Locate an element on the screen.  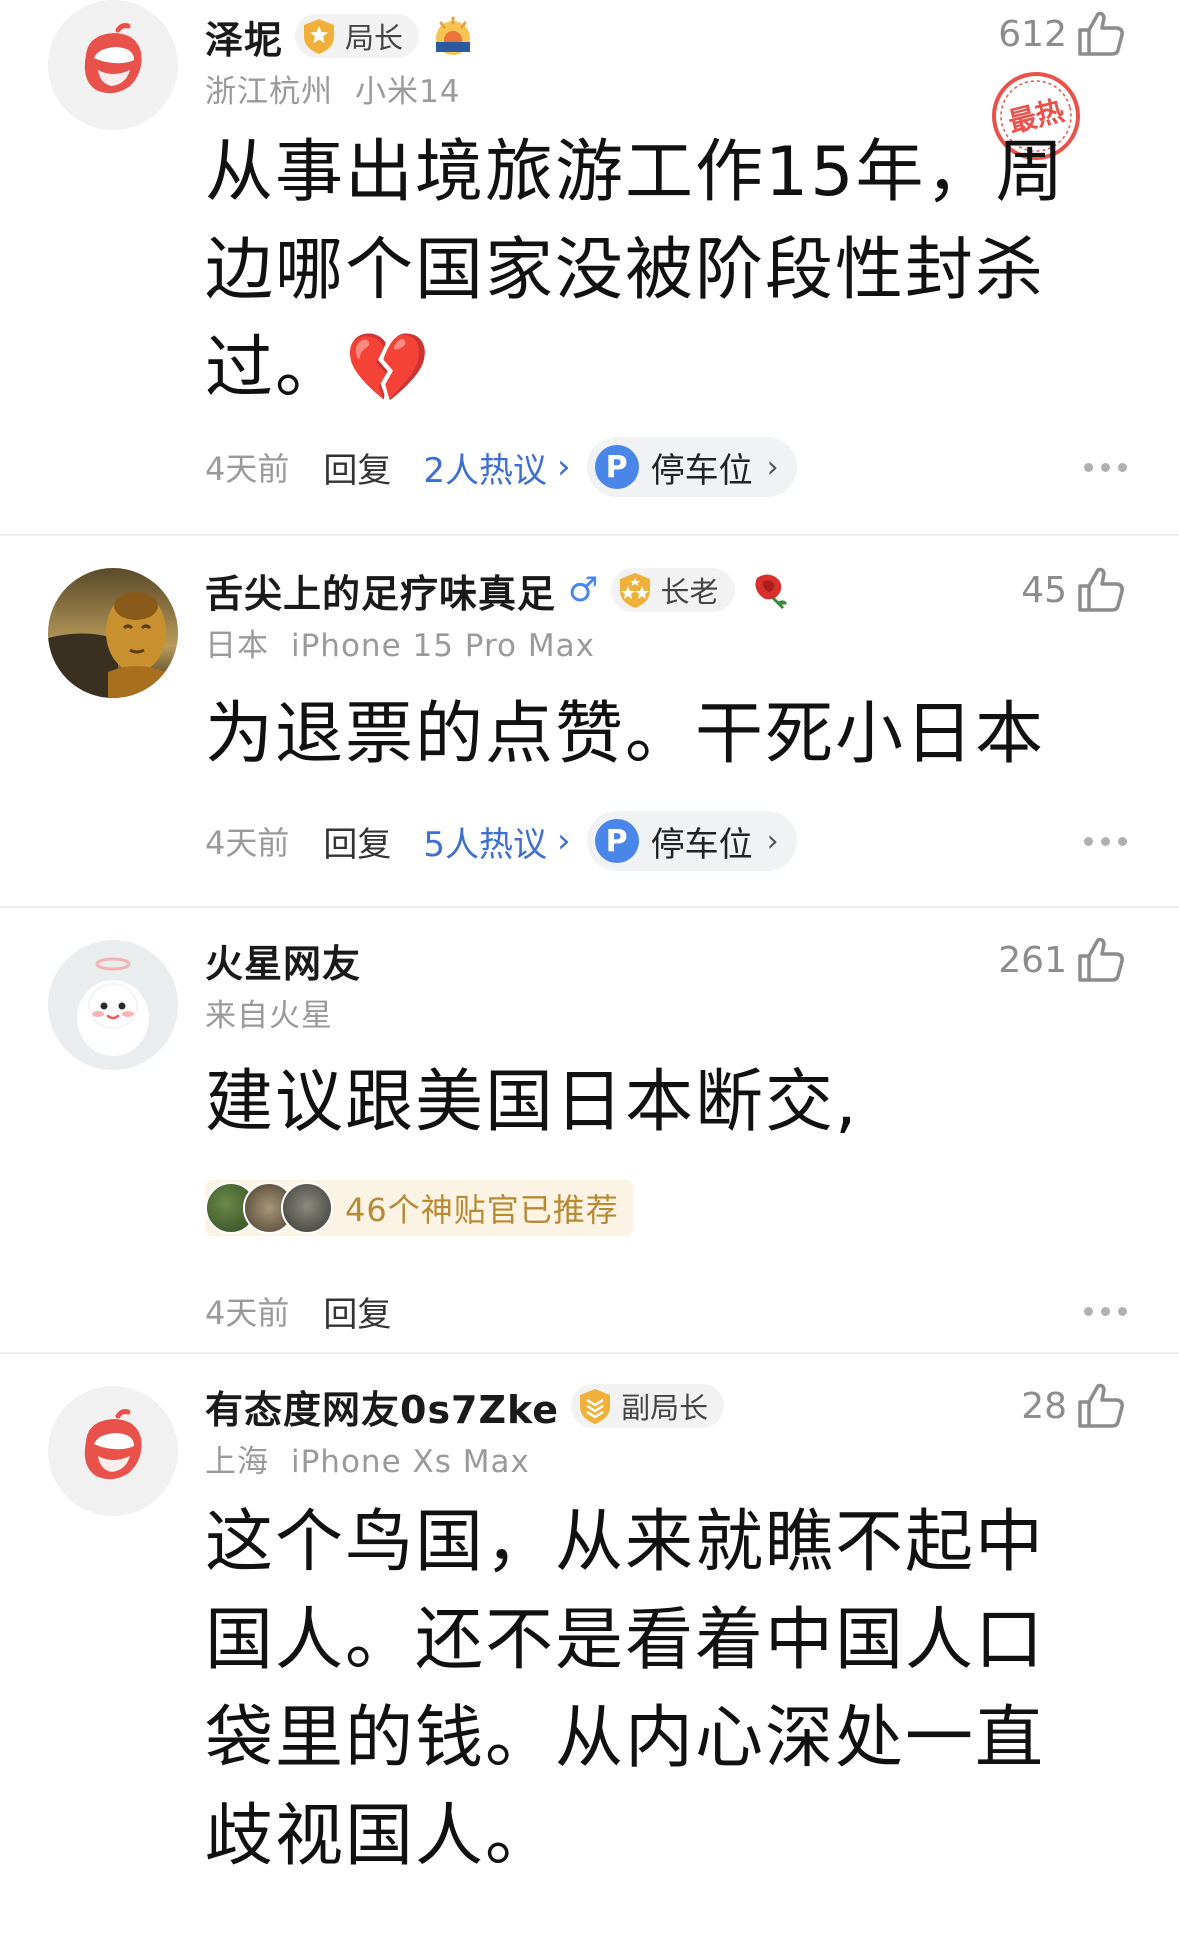
like-count: 261 is located at coordinates (1032, 960).